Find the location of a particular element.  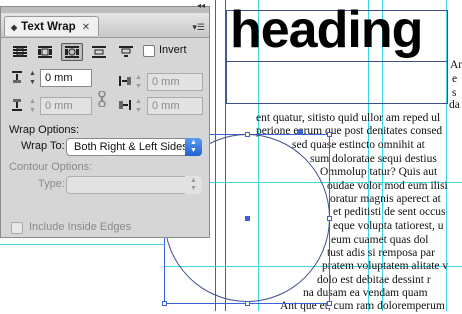

frame-center-point is located at coordinates (247, 218).